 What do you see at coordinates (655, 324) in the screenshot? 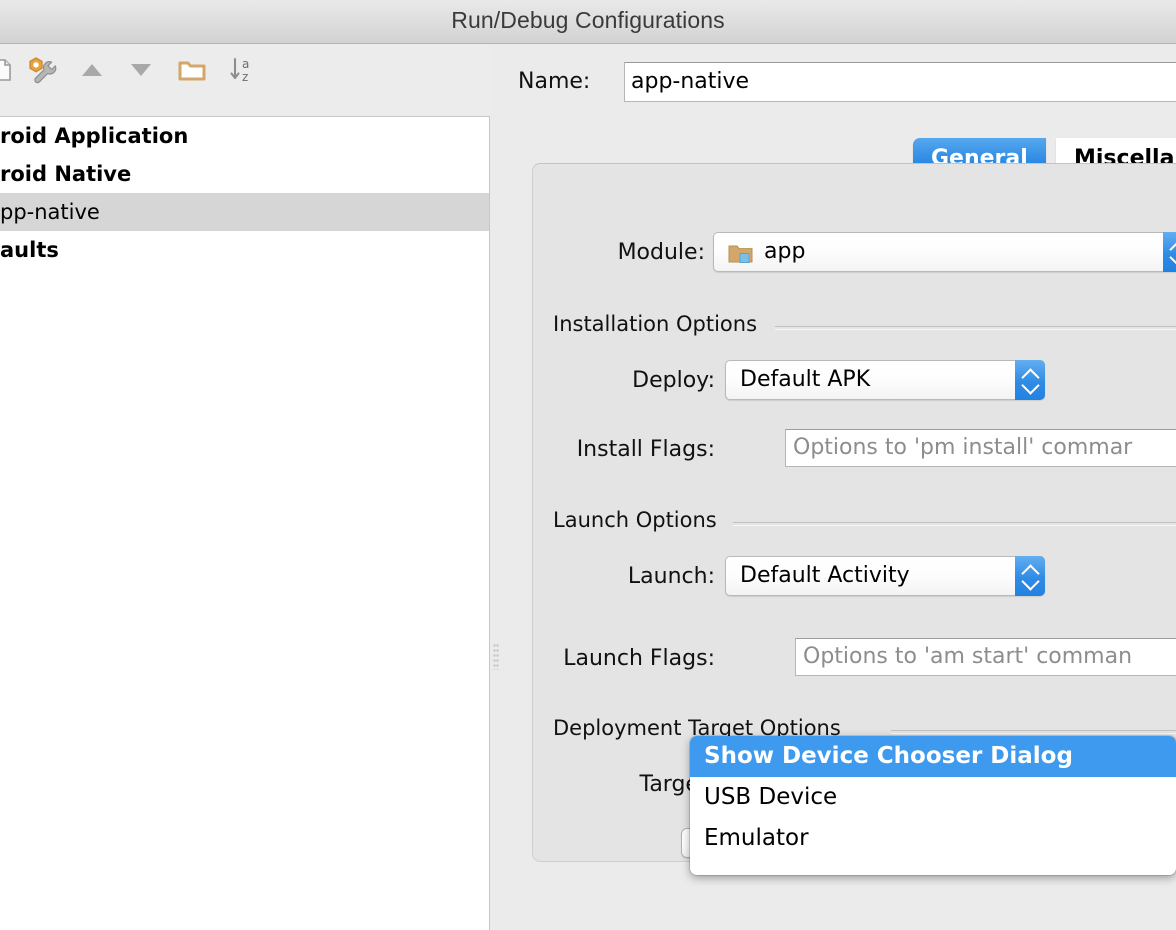
I see `installation-options-title: Installation Options` at bounding box center [655, 324].